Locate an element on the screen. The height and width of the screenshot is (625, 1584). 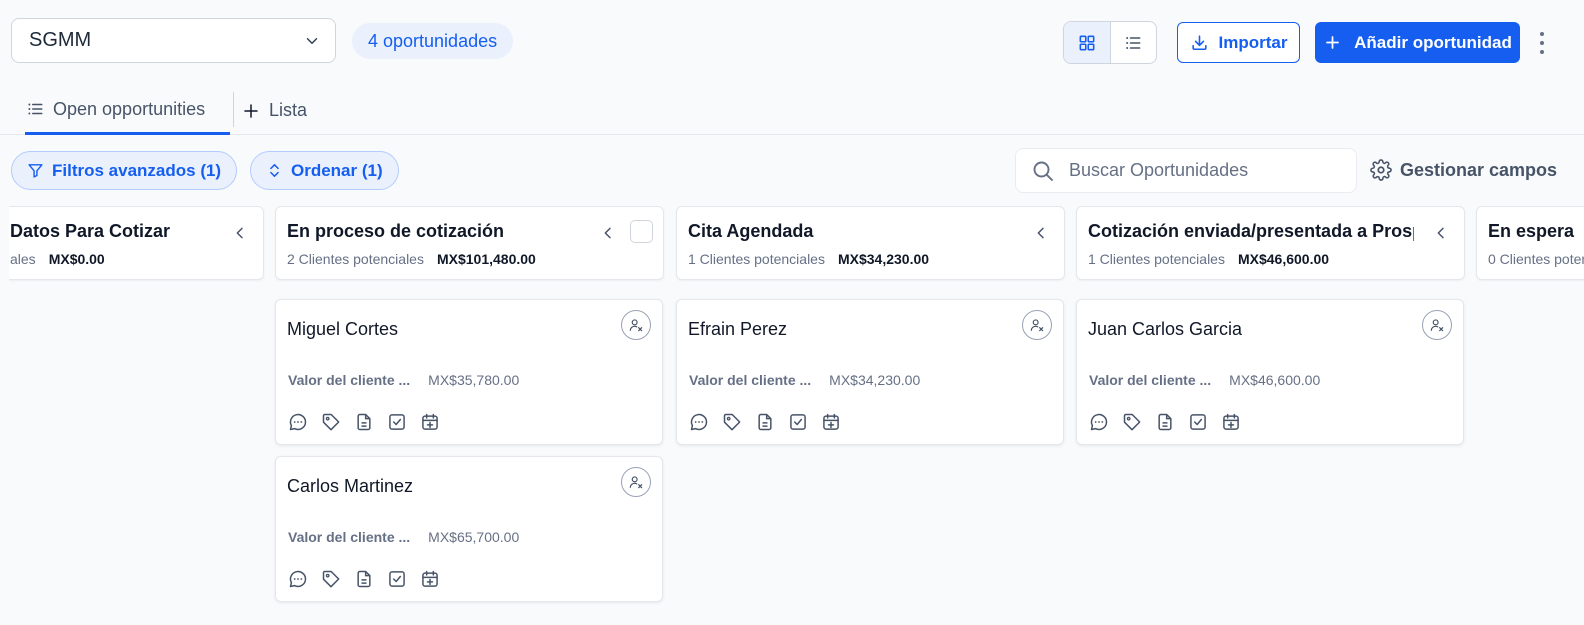
sort-icon is located at coordinates (274, 170).